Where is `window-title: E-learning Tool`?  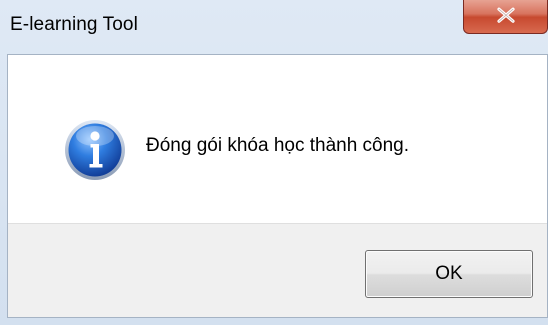 window-title: E-learning Tool is located at coordinates (74, 24).